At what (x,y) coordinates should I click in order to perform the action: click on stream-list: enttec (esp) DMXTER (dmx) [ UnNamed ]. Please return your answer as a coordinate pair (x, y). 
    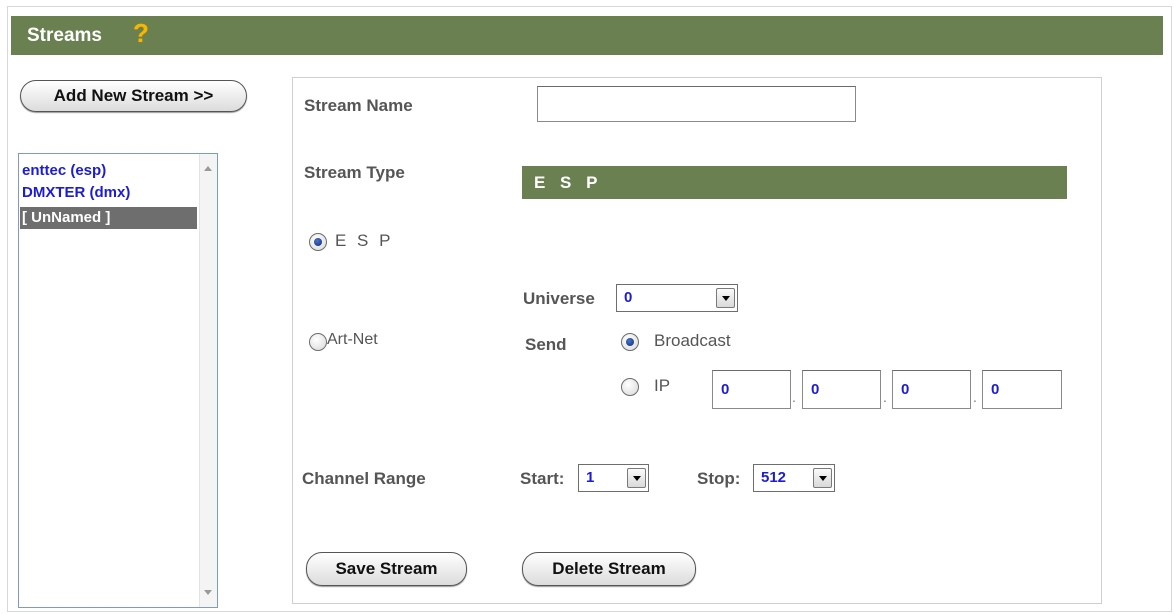
    Looking at the image, I should click on (118, 380).